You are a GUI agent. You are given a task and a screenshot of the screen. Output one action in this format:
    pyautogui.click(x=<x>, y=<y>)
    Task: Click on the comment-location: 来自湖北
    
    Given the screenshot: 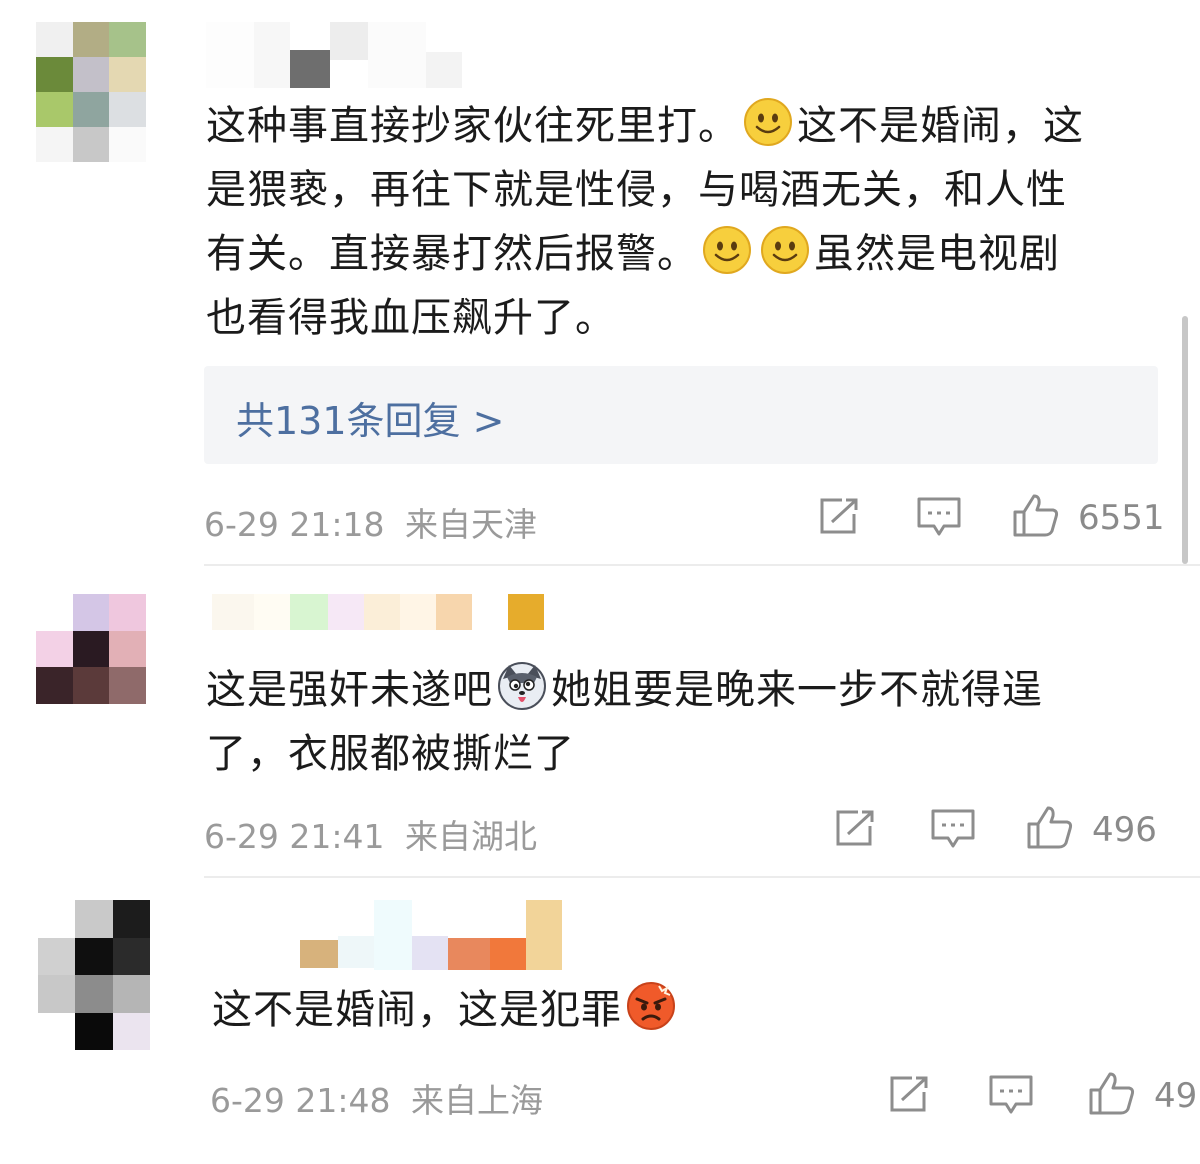 What is the action you would take?
    pyautogui.click(x=471, y=836)
    